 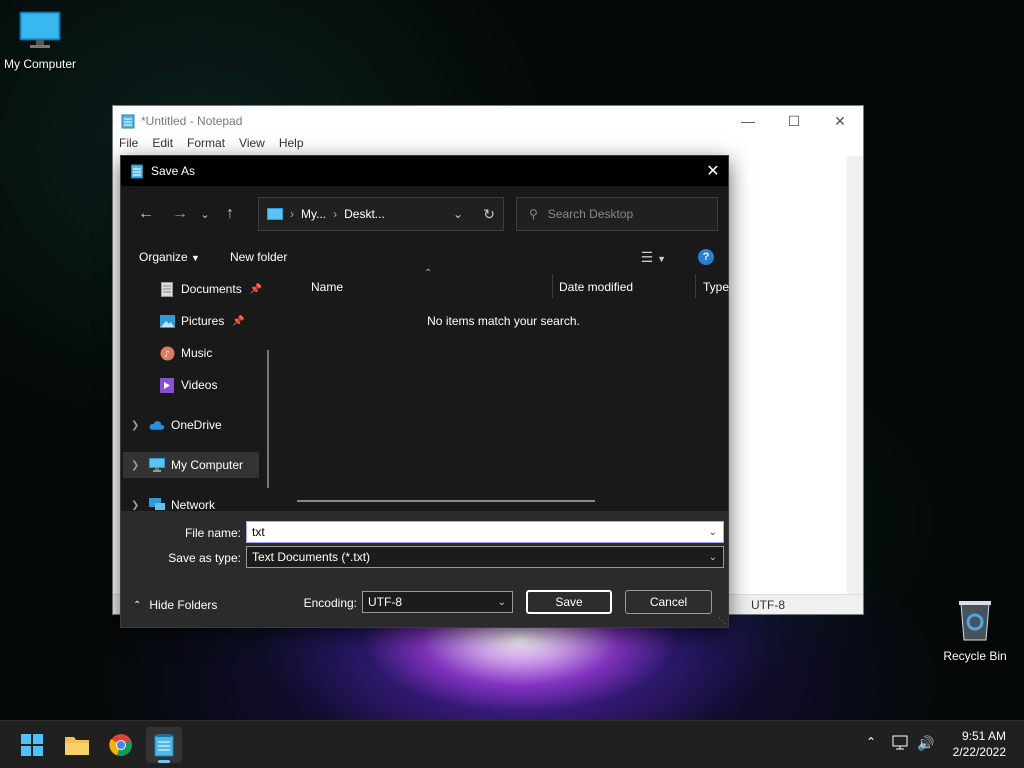 What do you see at coordinates (485, 557) in the screenshot?
I see `save-as-type-select: Text Documents (*.txt) ⌄` at bounding box center [485, 557].